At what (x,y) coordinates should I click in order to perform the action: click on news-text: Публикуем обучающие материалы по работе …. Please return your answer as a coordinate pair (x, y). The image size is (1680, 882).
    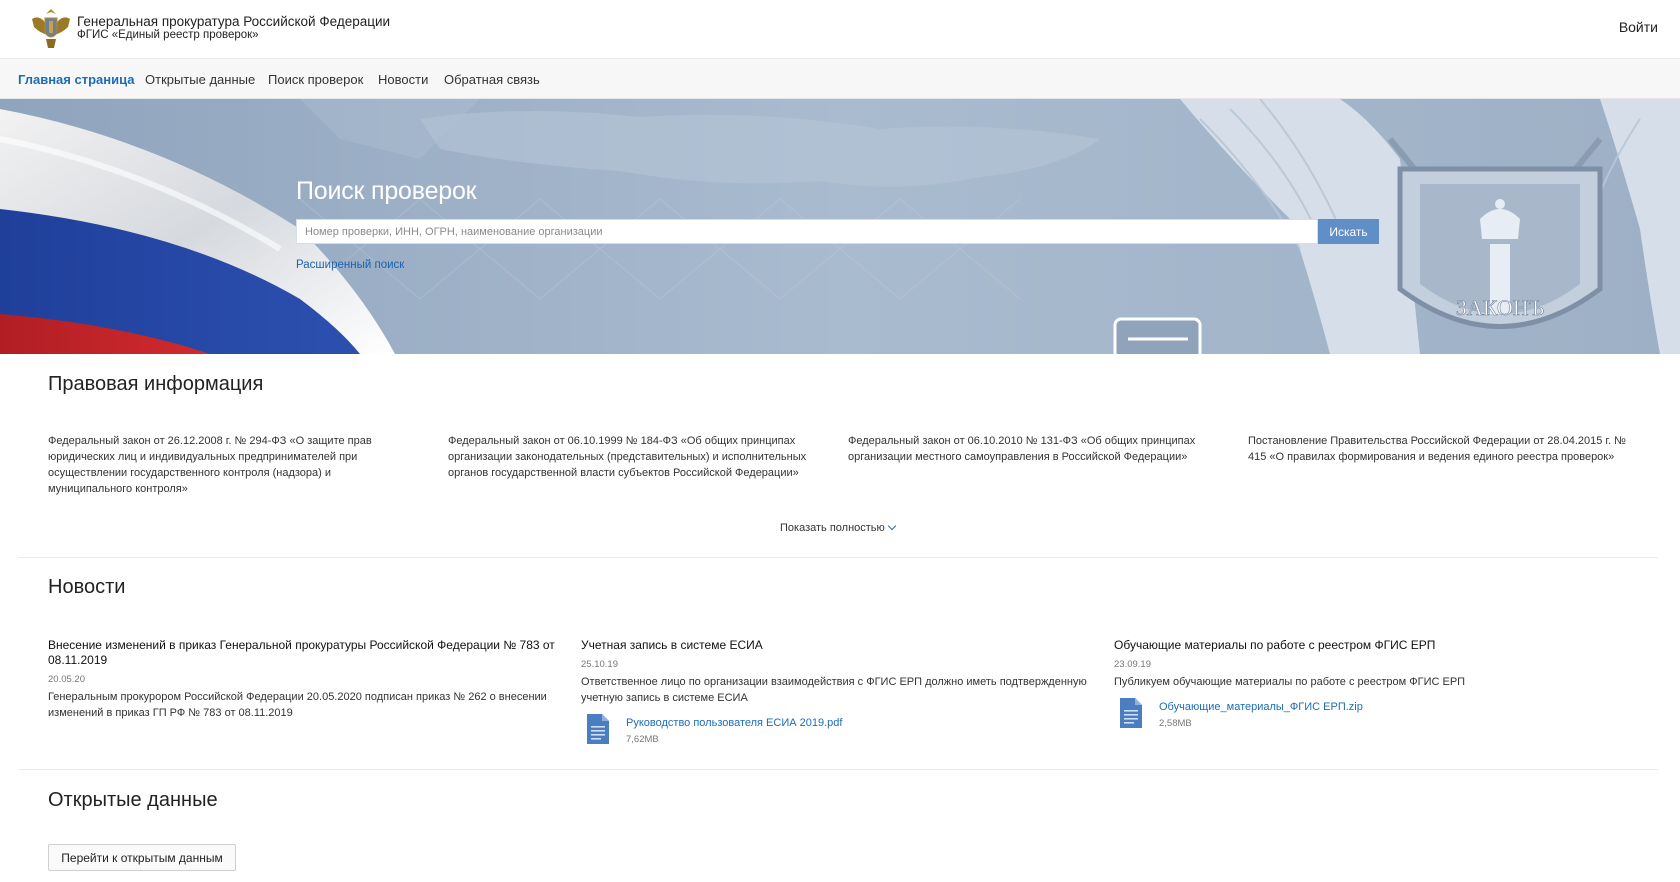
    Looking at the image, I should click on (1290, 682).